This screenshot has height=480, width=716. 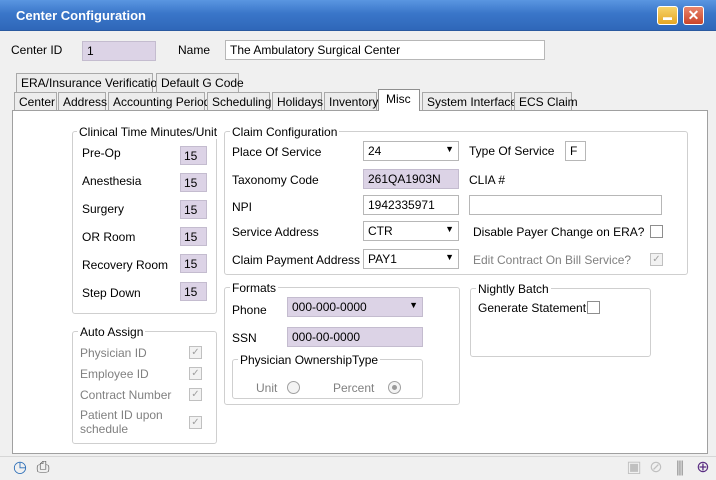 What do you see at coordinates (575, 151) in the screenshot?
I see `type-of-service-field: F` at bounding box center [575, 151].